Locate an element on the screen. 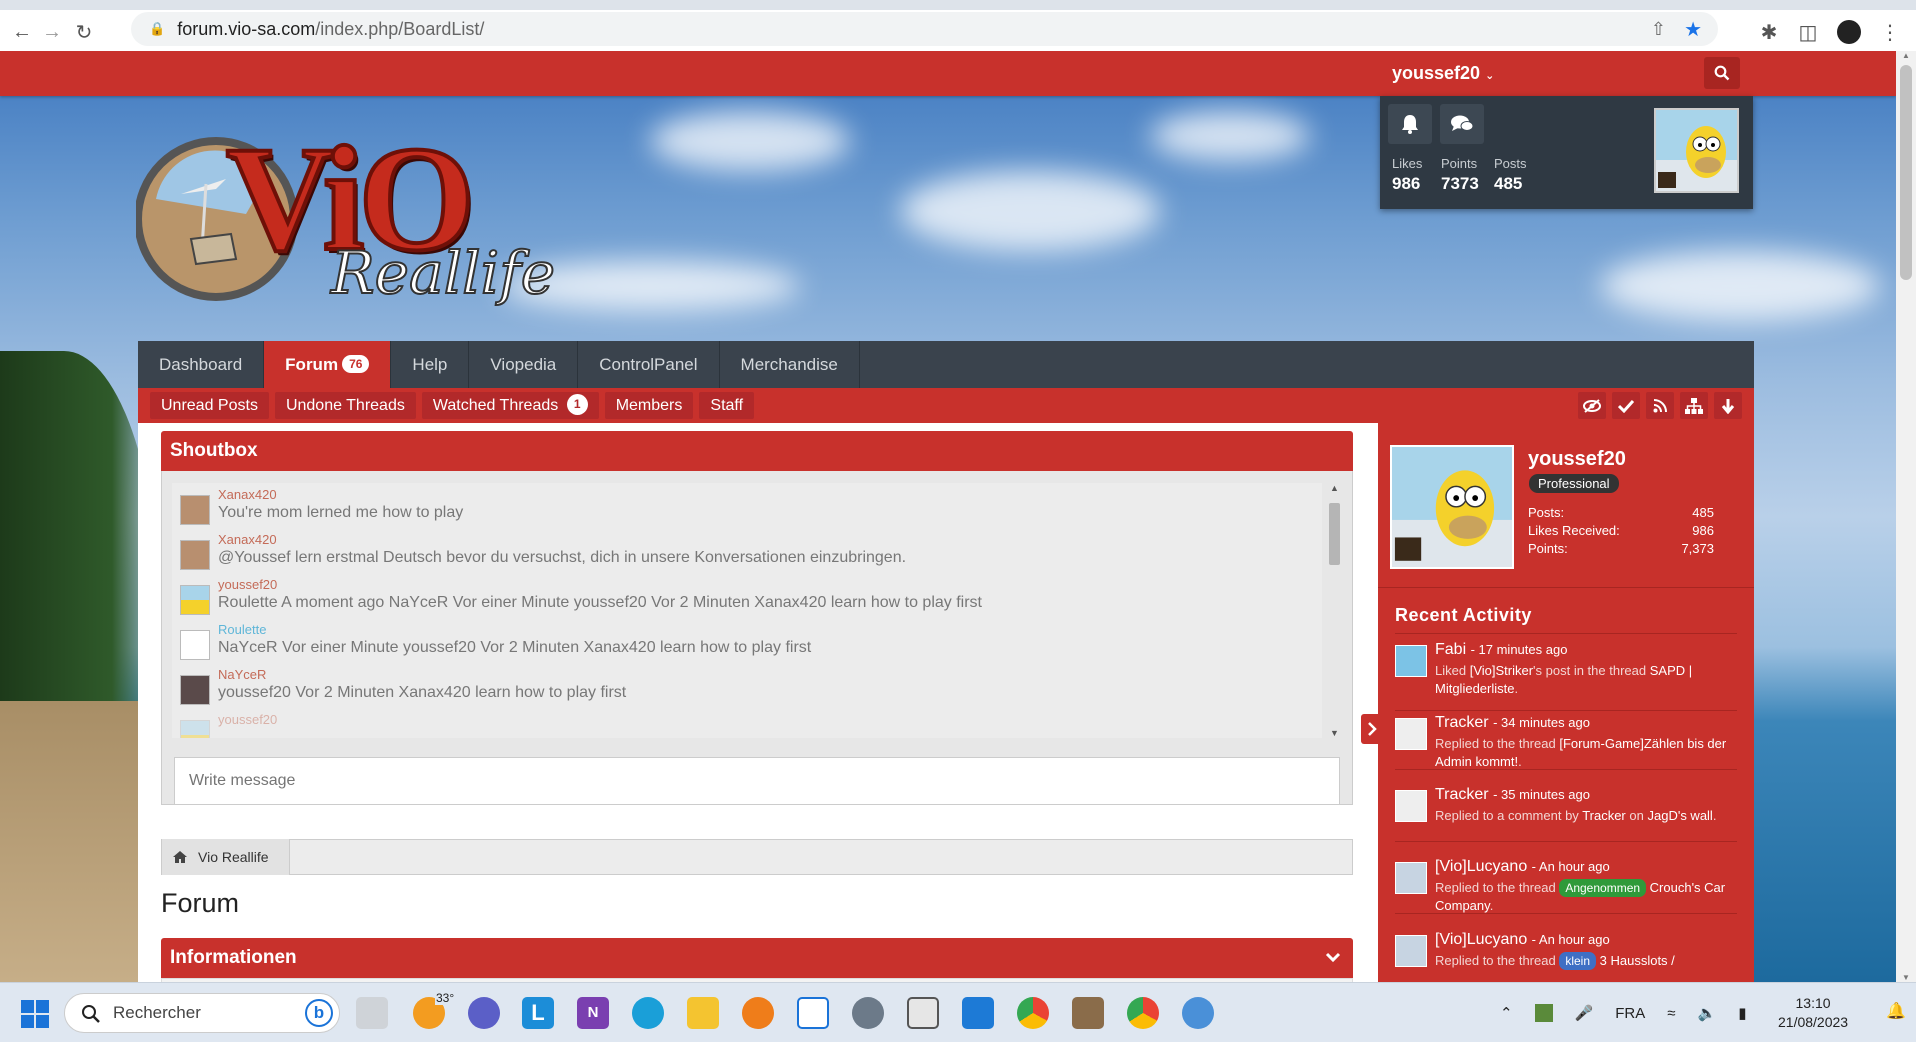 This screenshot has width=1916, height=1042. bookmark-star-icon: ★ is located at coordinates (1693, 29).